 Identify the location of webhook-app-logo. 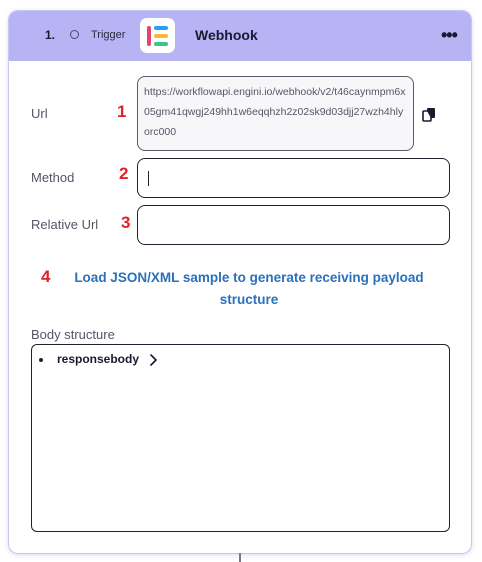
(157, 35).